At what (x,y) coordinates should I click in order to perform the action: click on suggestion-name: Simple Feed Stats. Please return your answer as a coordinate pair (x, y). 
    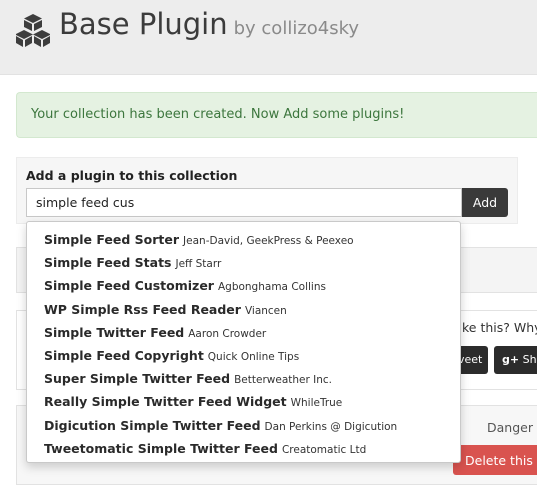
    Looking at the image, I should click on (108, 263).